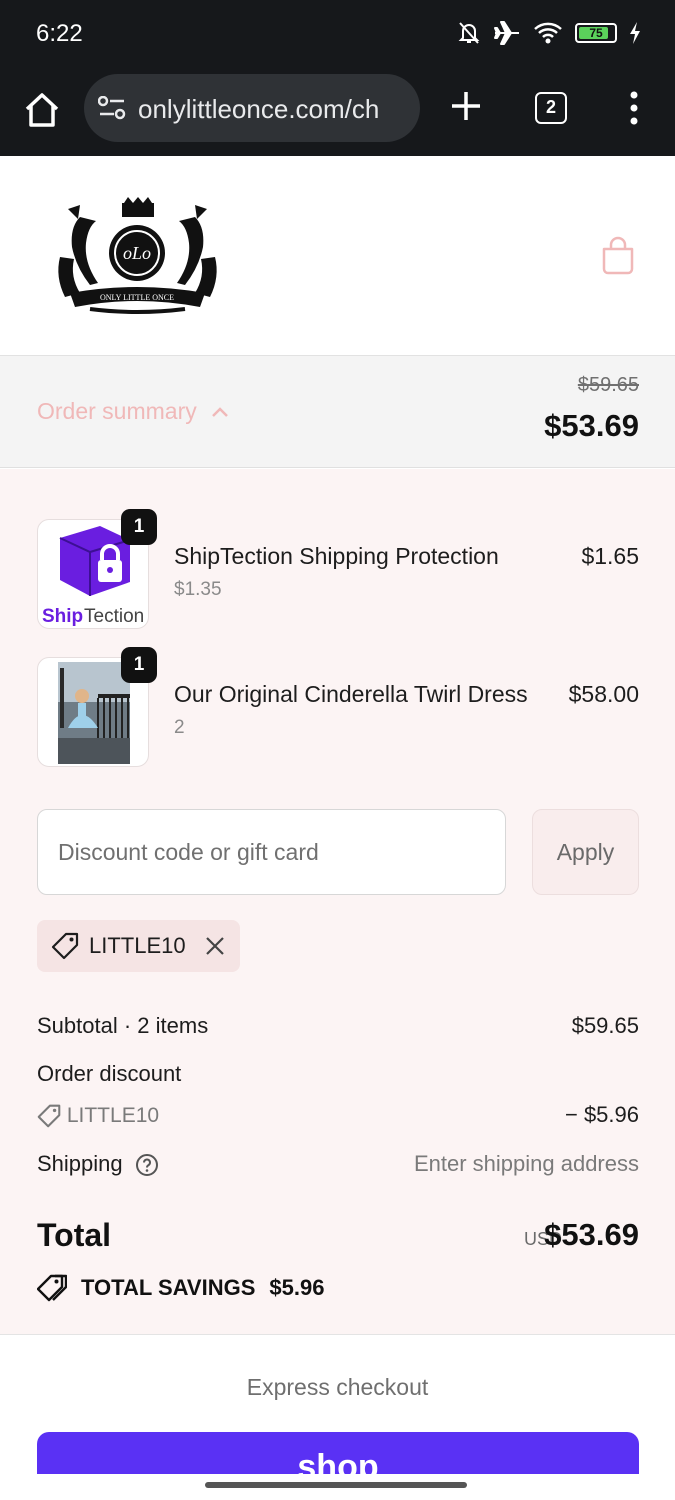 This screenshot has height=1500, width=675. I want to click on new-tab-icon, so click(466, 106).